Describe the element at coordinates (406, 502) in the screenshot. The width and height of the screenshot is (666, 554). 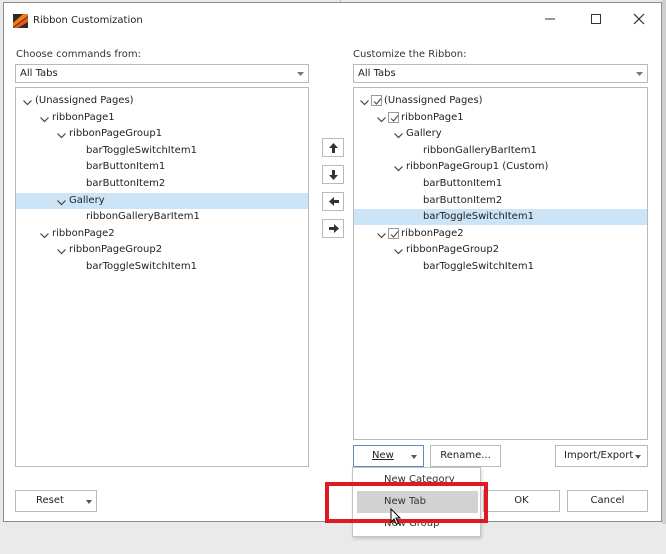
I see `highlight-box` at that location.